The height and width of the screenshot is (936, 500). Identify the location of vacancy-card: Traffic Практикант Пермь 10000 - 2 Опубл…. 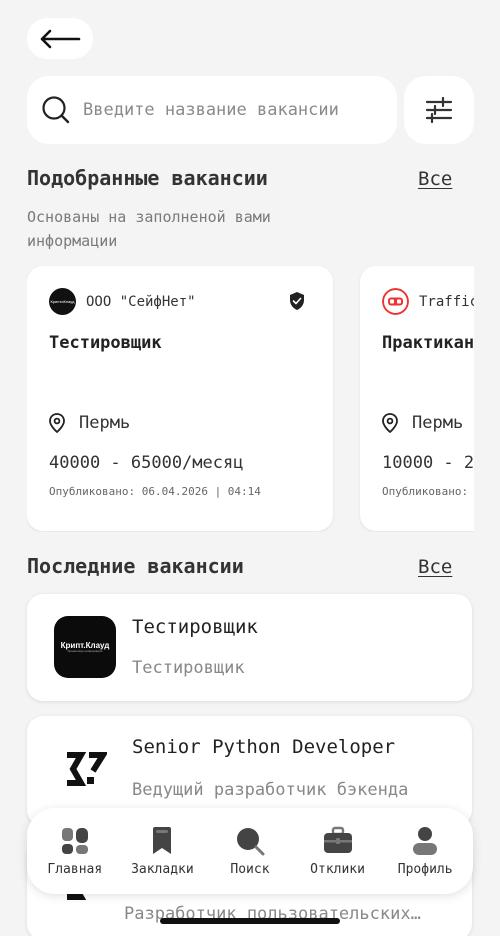
(417, 398).